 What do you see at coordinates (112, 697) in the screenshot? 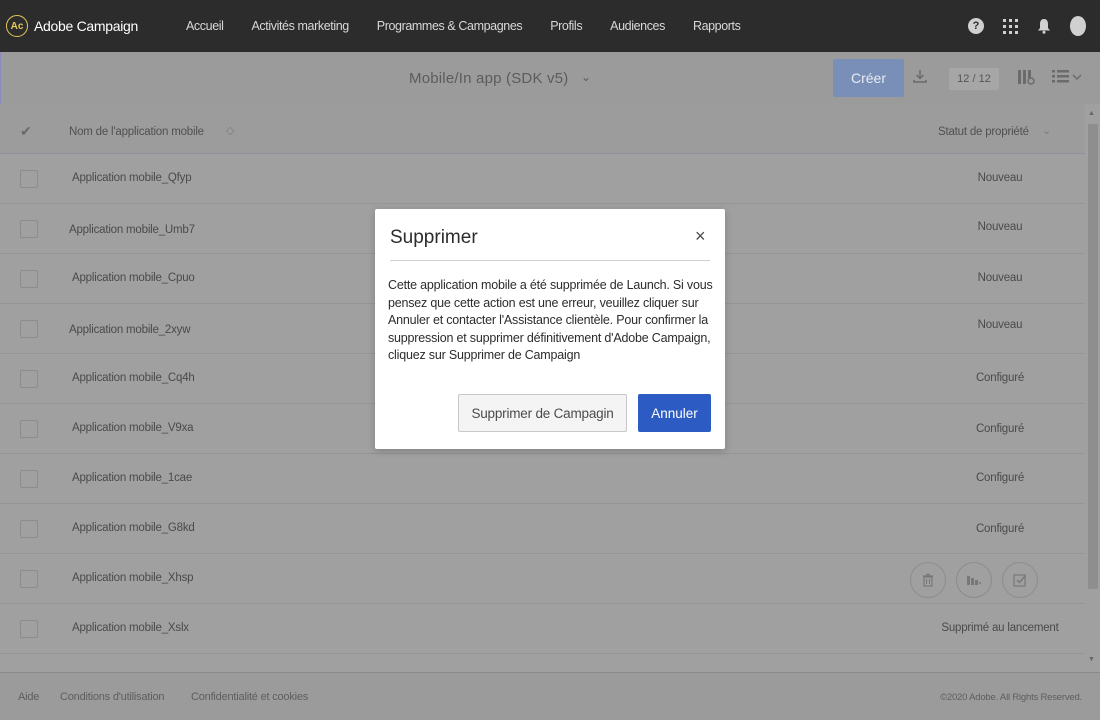
I see `footer-terms-link: Conditions d'utilisation` at bounding box center [112, 697].